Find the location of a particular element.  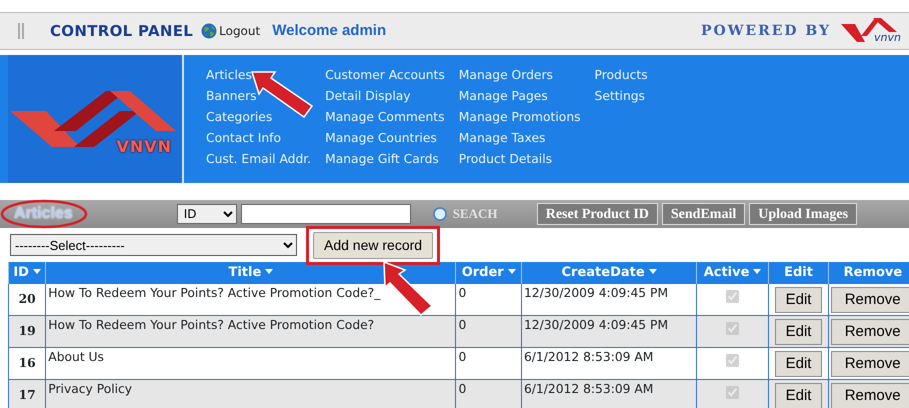

table-cell: Privacy Policy is located at coordinates (251, 393).